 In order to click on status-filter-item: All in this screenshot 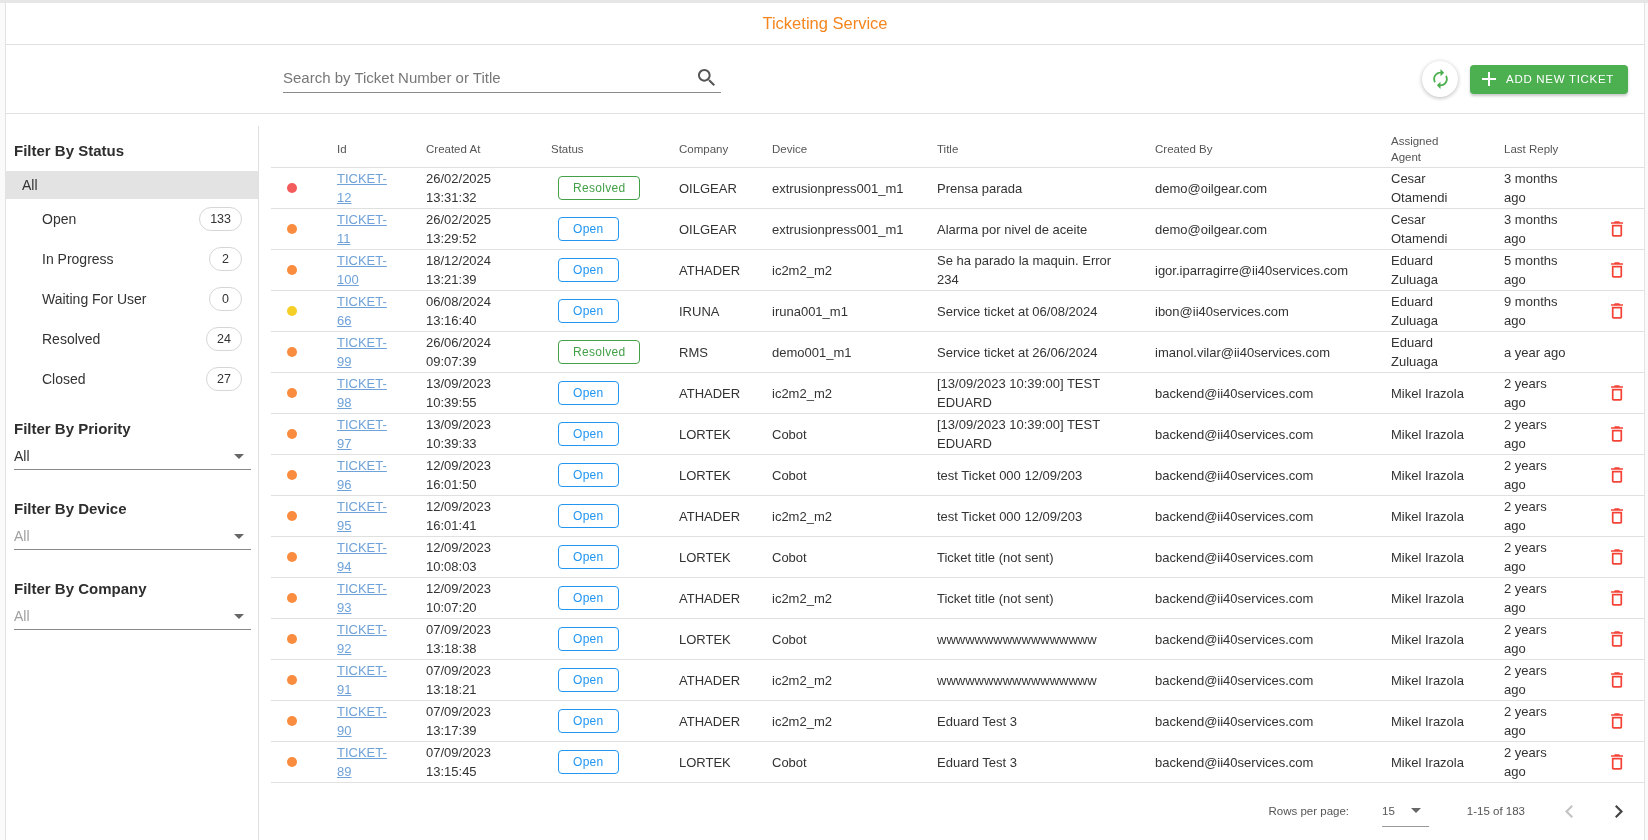, I will do `click(132, 185)`.